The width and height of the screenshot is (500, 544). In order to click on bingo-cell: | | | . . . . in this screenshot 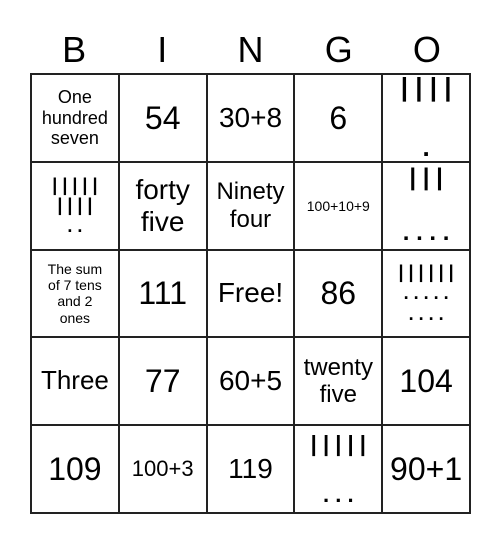, I will do `click(426, 205)`.